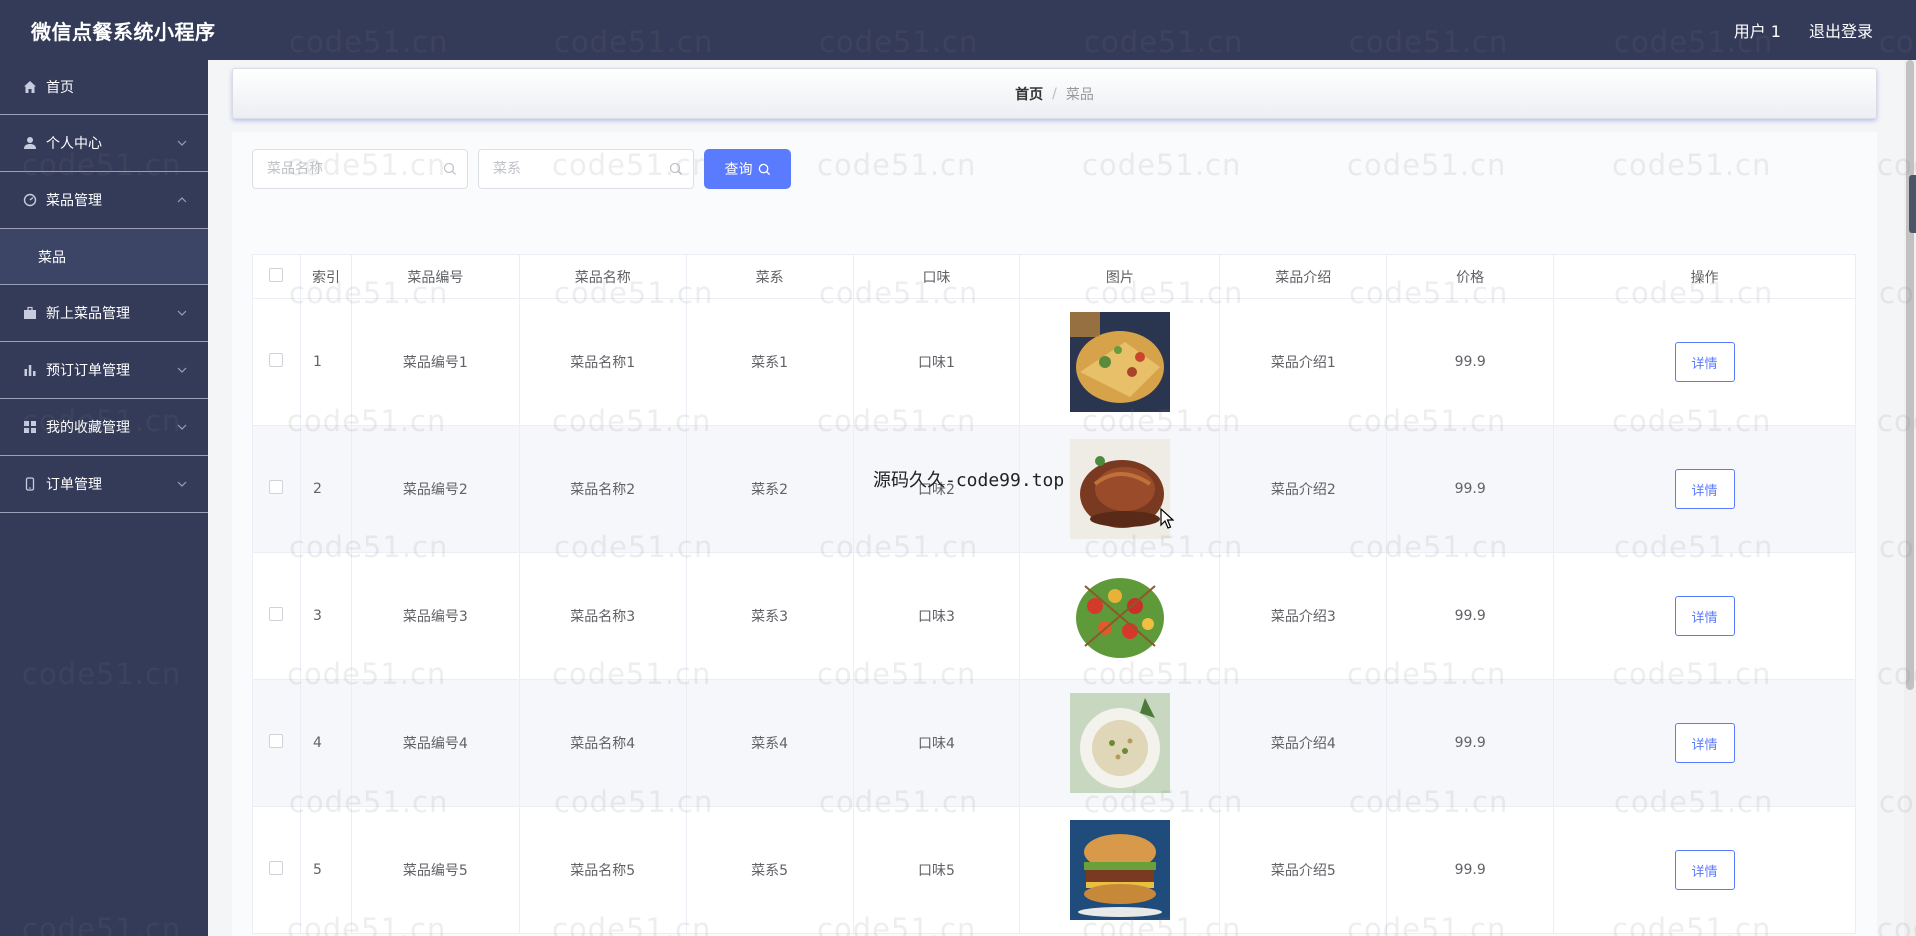 This screenshot has width=1916, height=936. I want to click on breadcrumb: 首页 / 菜品, so click(1054, 93).